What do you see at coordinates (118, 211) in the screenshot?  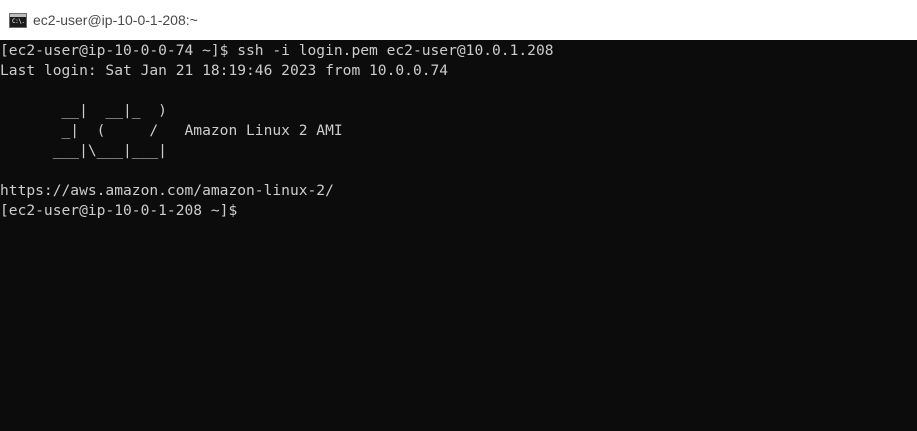 I see `terminal-line-prompt: [ec2-user@ip-10-0-1-208 ~]$` at bounding box center [118, 211].